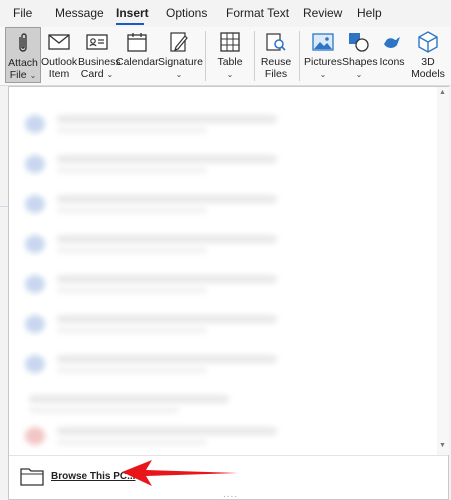 The image size is (451, 500). I want to click on icons-button: Icons, so click(392, 55).